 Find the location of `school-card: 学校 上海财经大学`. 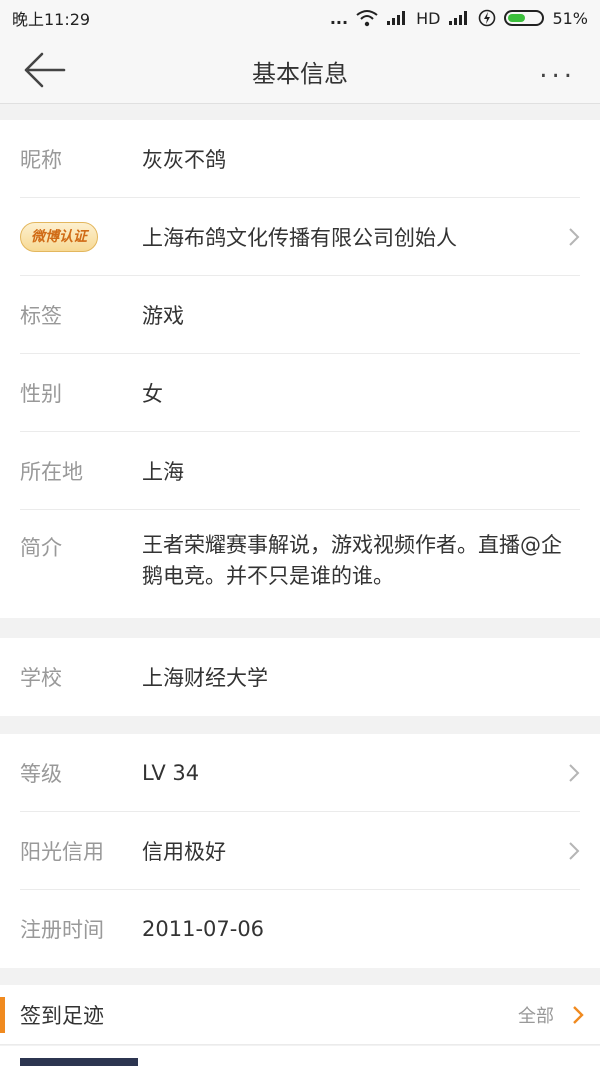

school-card: 学校 上海财经大学 is located at coordinates (300, 677).